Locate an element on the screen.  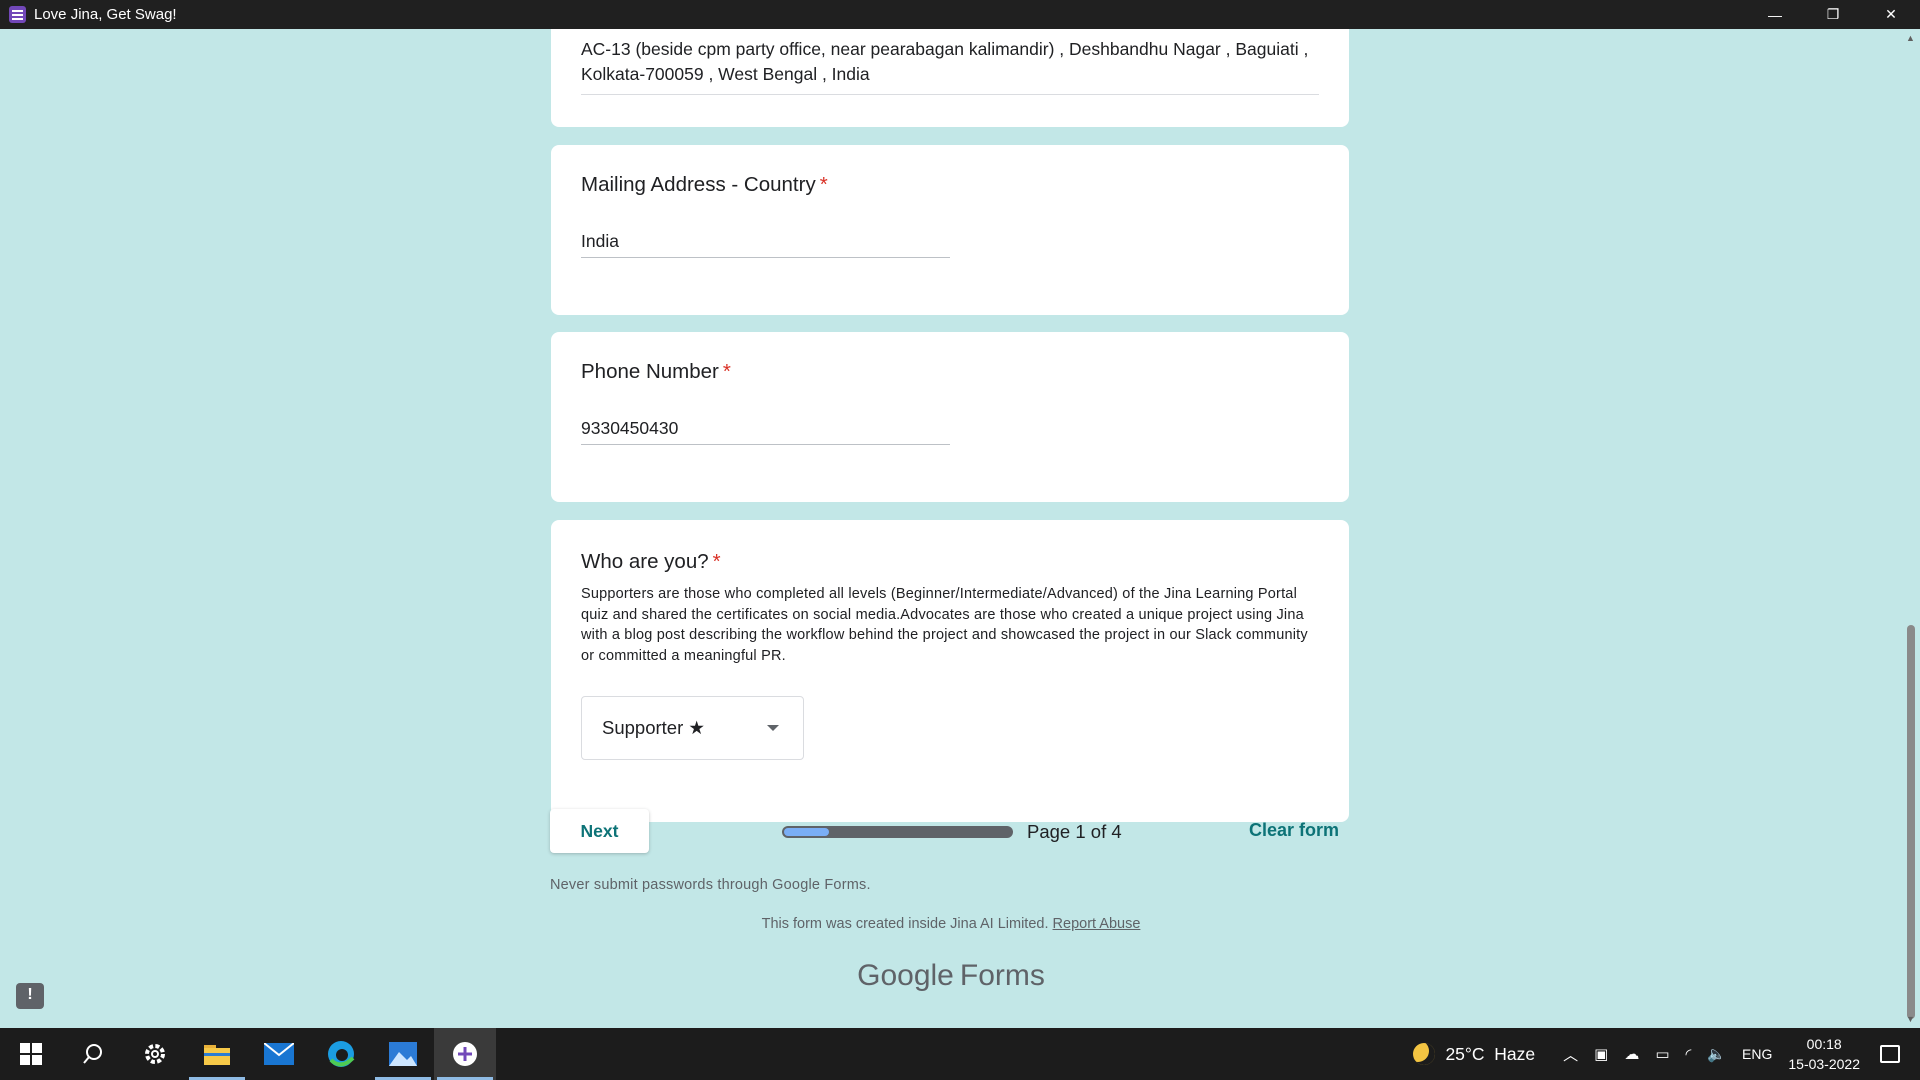
window-titlebar: Love Jina, Get Swag! — ❐ ✕ is located at coordinates (960, 14).